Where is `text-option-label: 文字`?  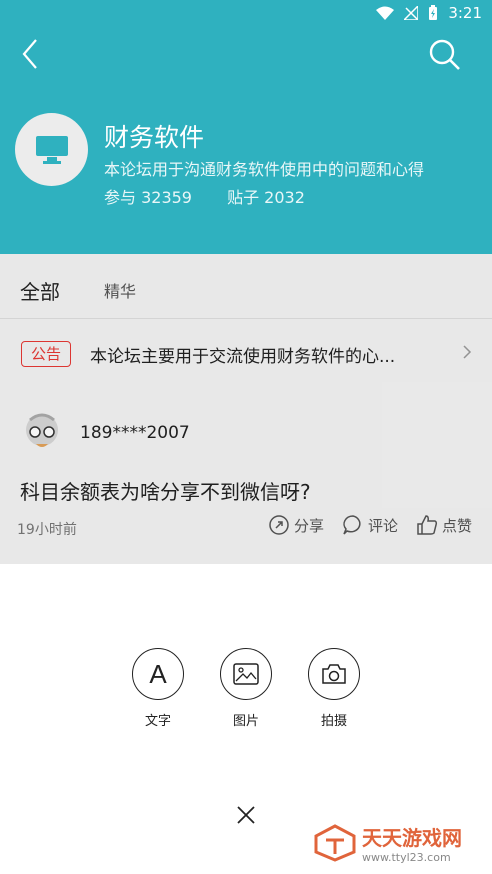
text-option-label: 文字 is located at coordinates (157, 721).